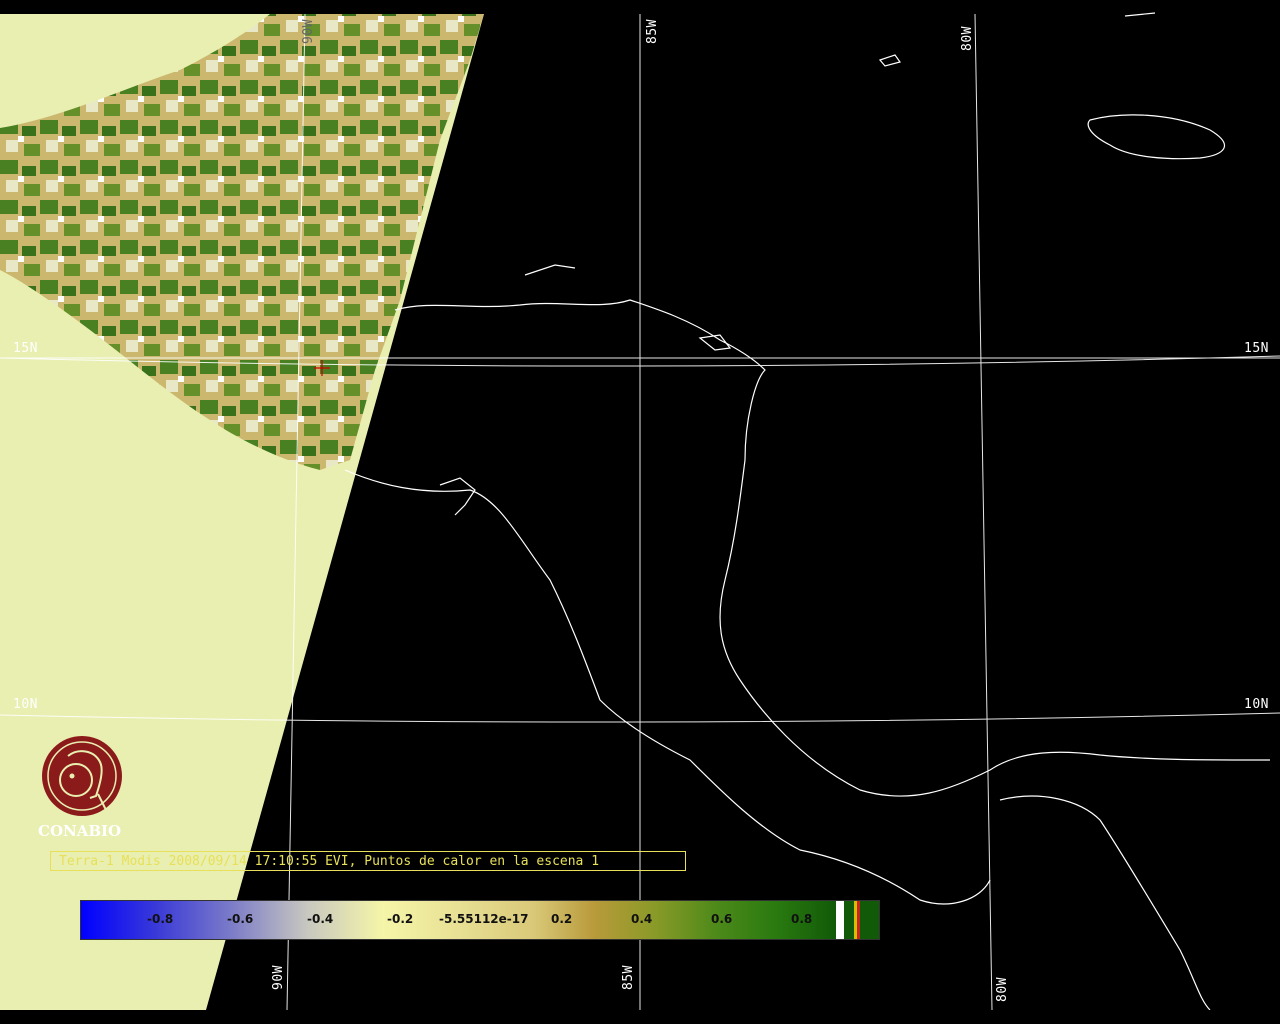  I want to click on label-85w-bottom: 85W, so click(628, 977).